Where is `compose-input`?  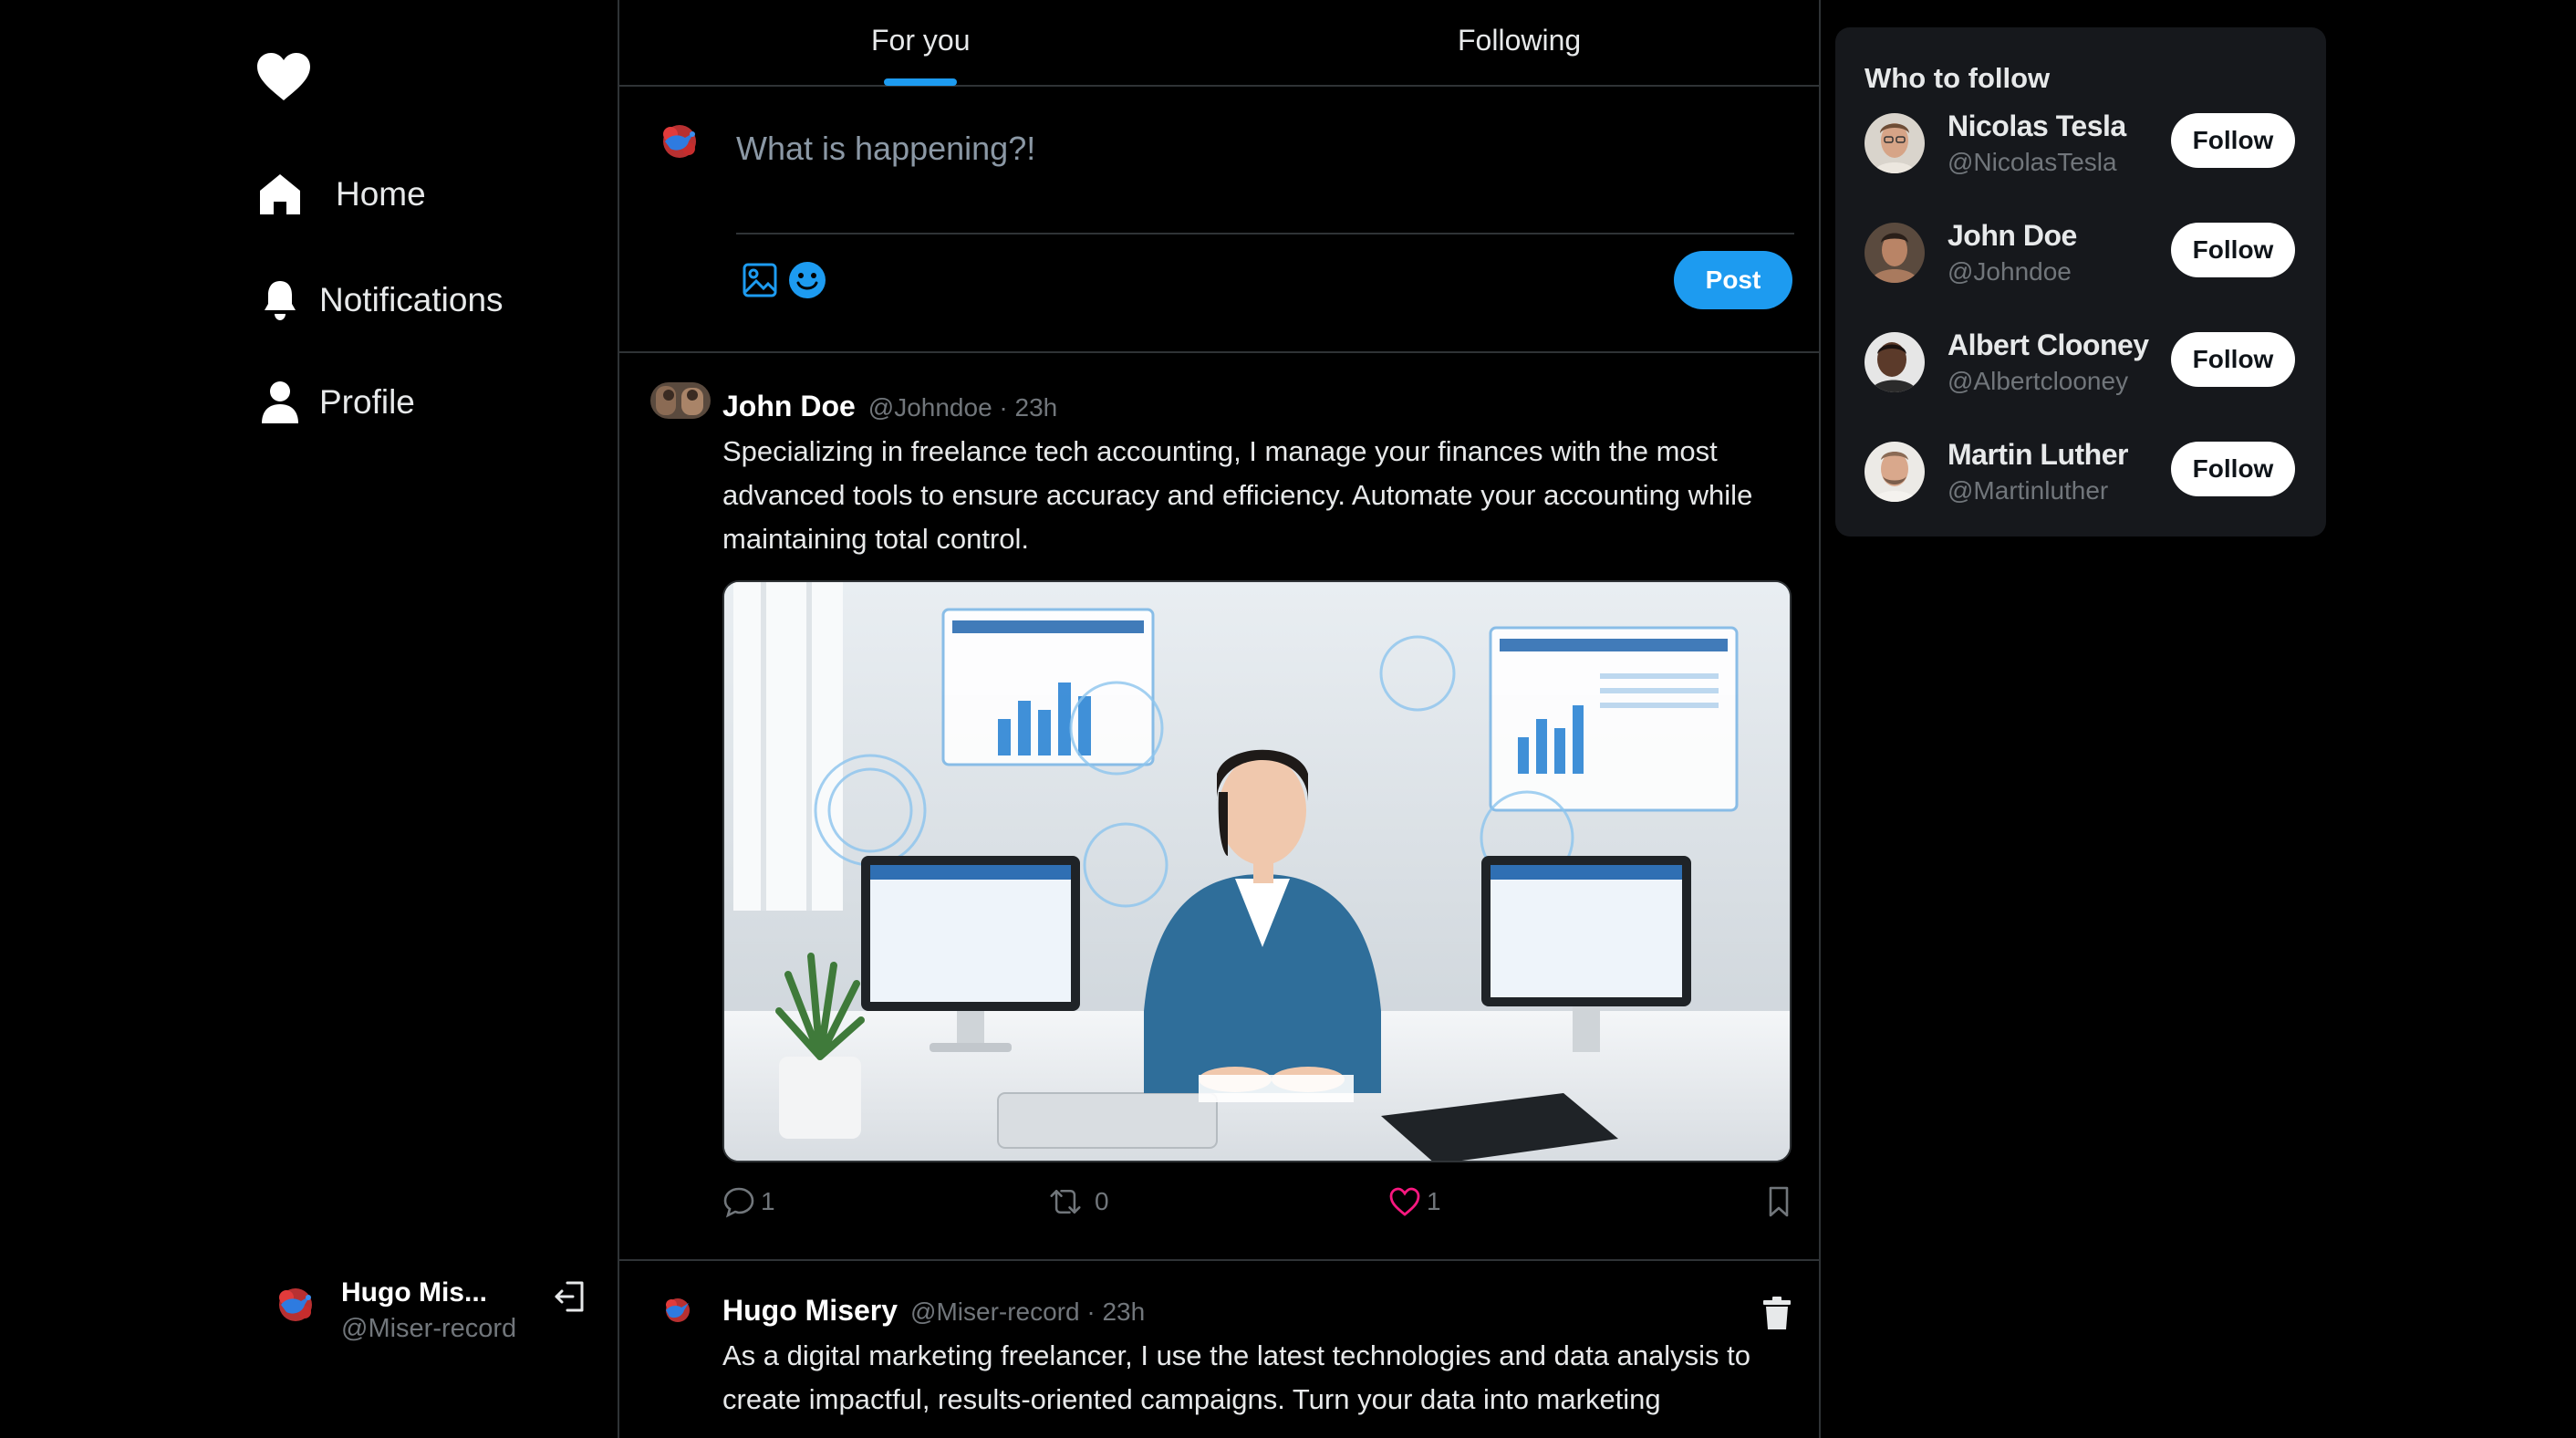
compose-input is located at coordinates (1265, 148).